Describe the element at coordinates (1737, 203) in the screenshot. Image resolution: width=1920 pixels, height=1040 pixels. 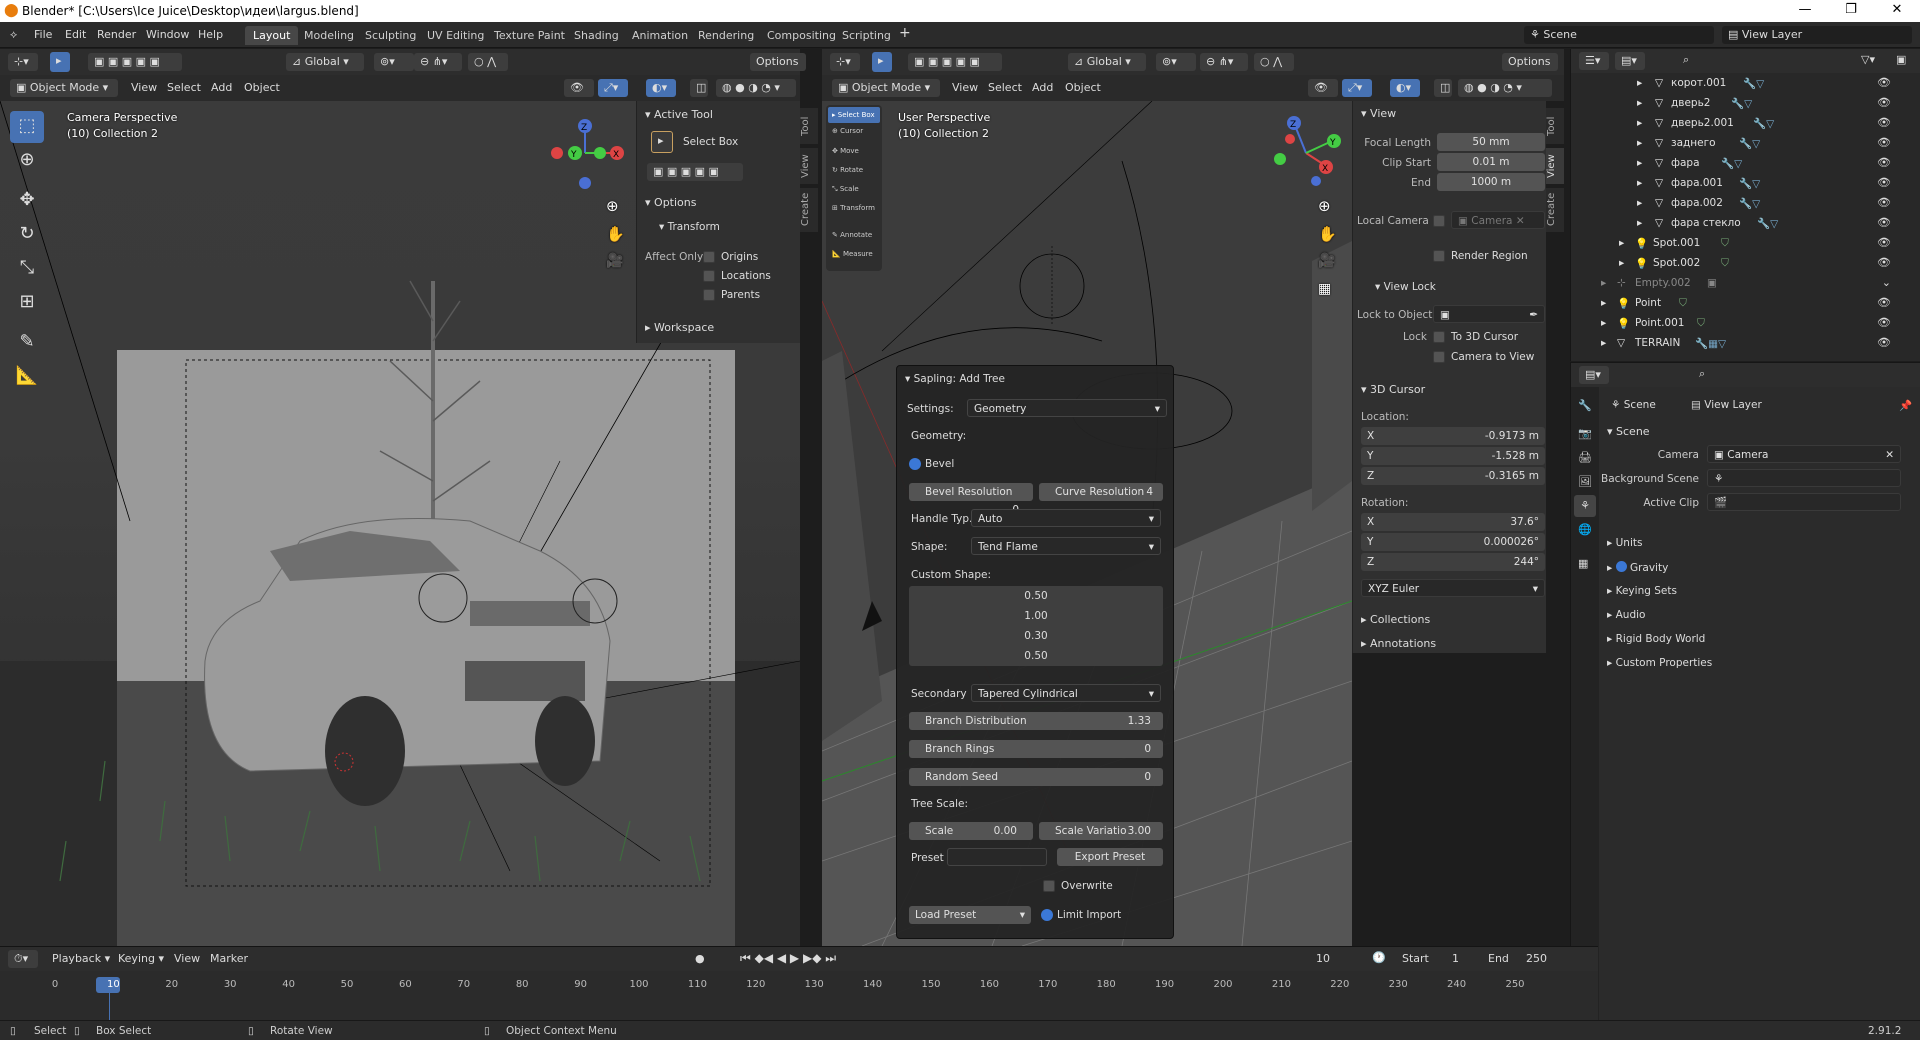
I see `outliner-item: ▸ ▽ фара.002 🔧▽ 👁` at that location.